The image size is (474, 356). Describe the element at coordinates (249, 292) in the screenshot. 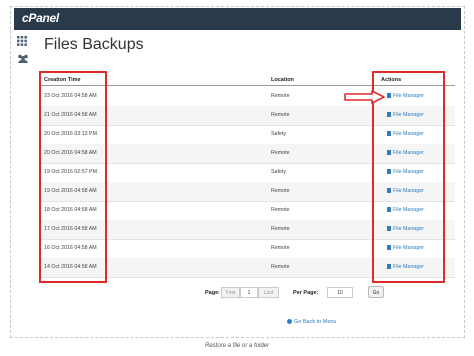

I see `current-page-indicator: 1` at that location.